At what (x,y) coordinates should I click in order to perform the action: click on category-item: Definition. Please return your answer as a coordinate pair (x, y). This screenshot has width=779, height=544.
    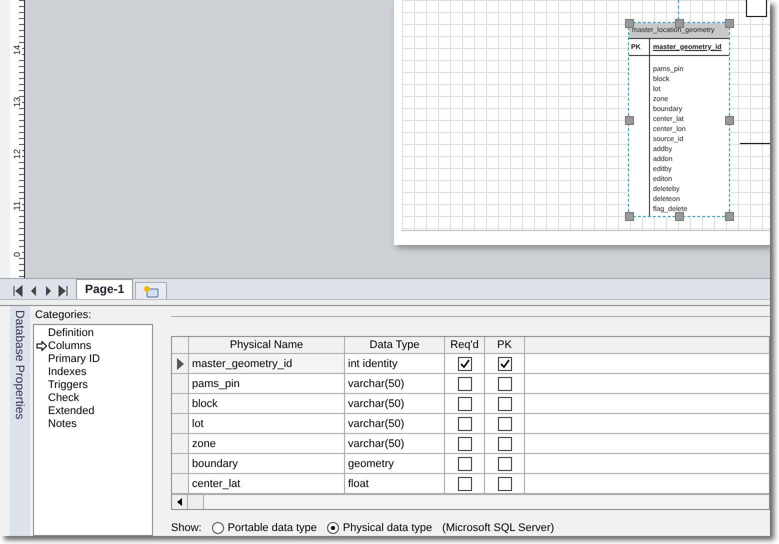
    Looking at the image, I should click on (93, 332).